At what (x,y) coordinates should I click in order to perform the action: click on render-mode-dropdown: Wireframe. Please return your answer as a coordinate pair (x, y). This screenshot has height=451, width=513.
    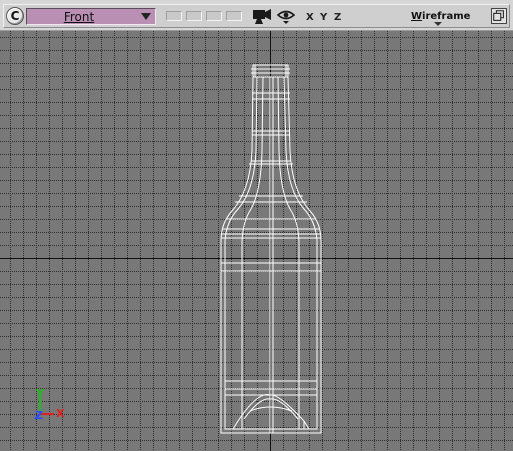
    Looking at the image, I should click on (440, 16).